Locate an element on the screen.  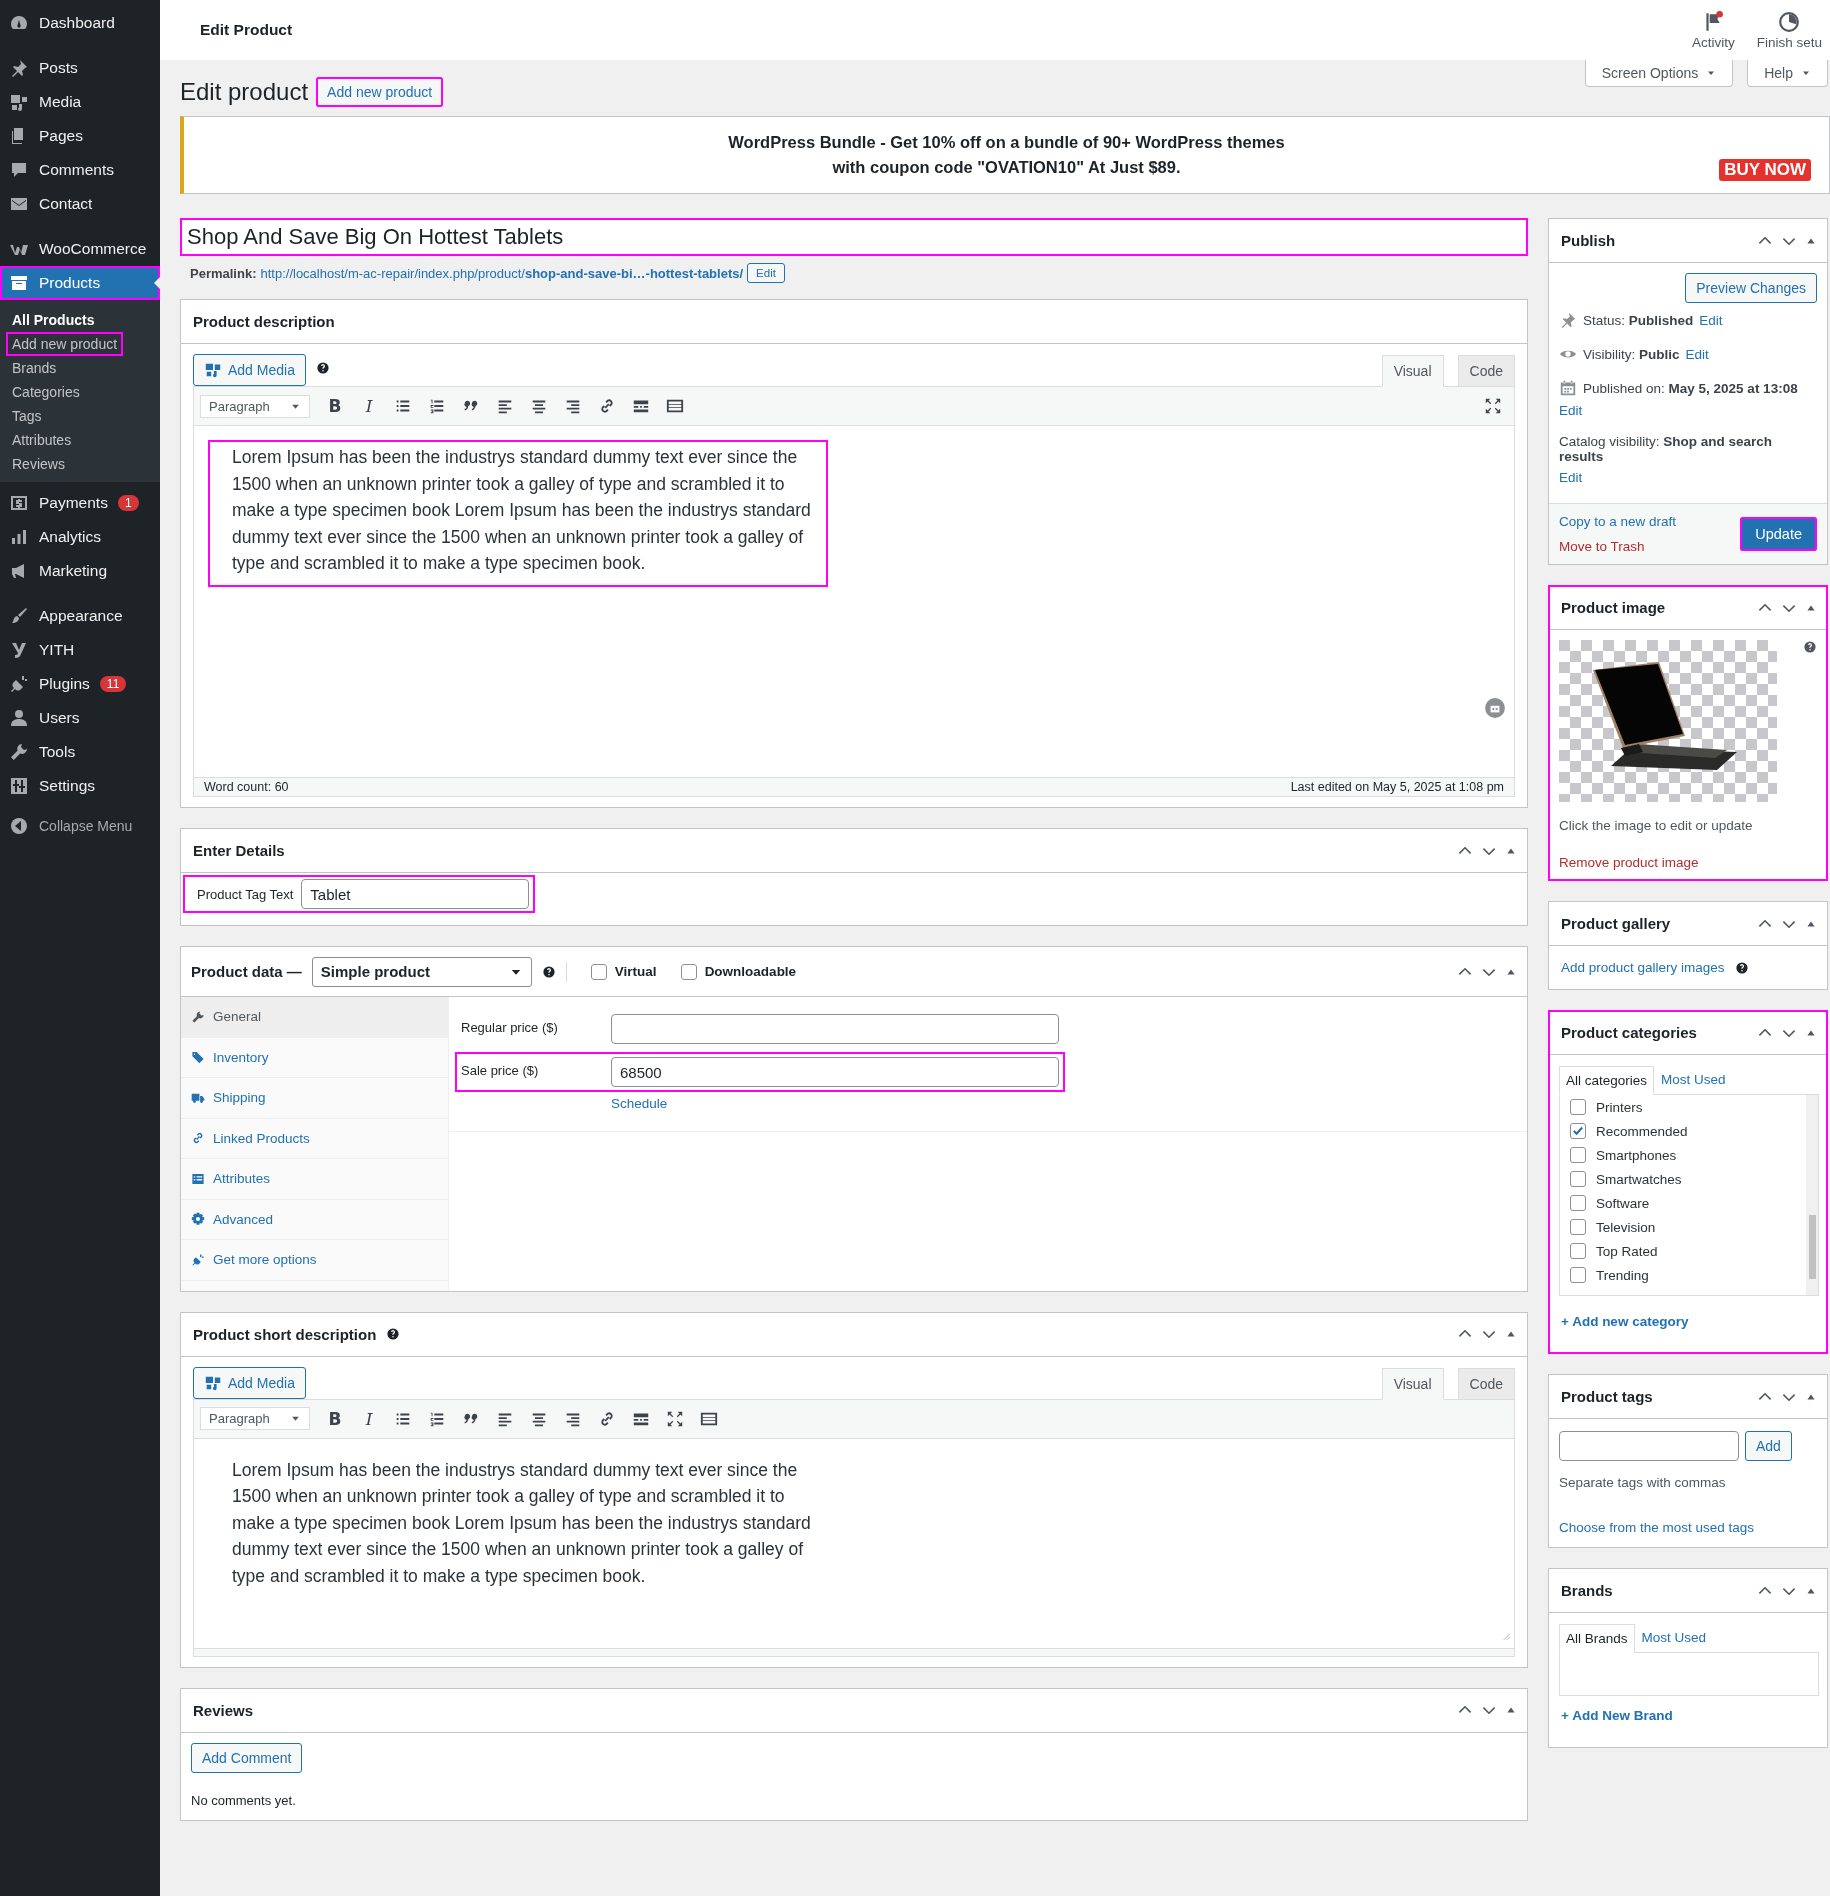
add-tag-button: Add is located at coordinates (1768, 1446).